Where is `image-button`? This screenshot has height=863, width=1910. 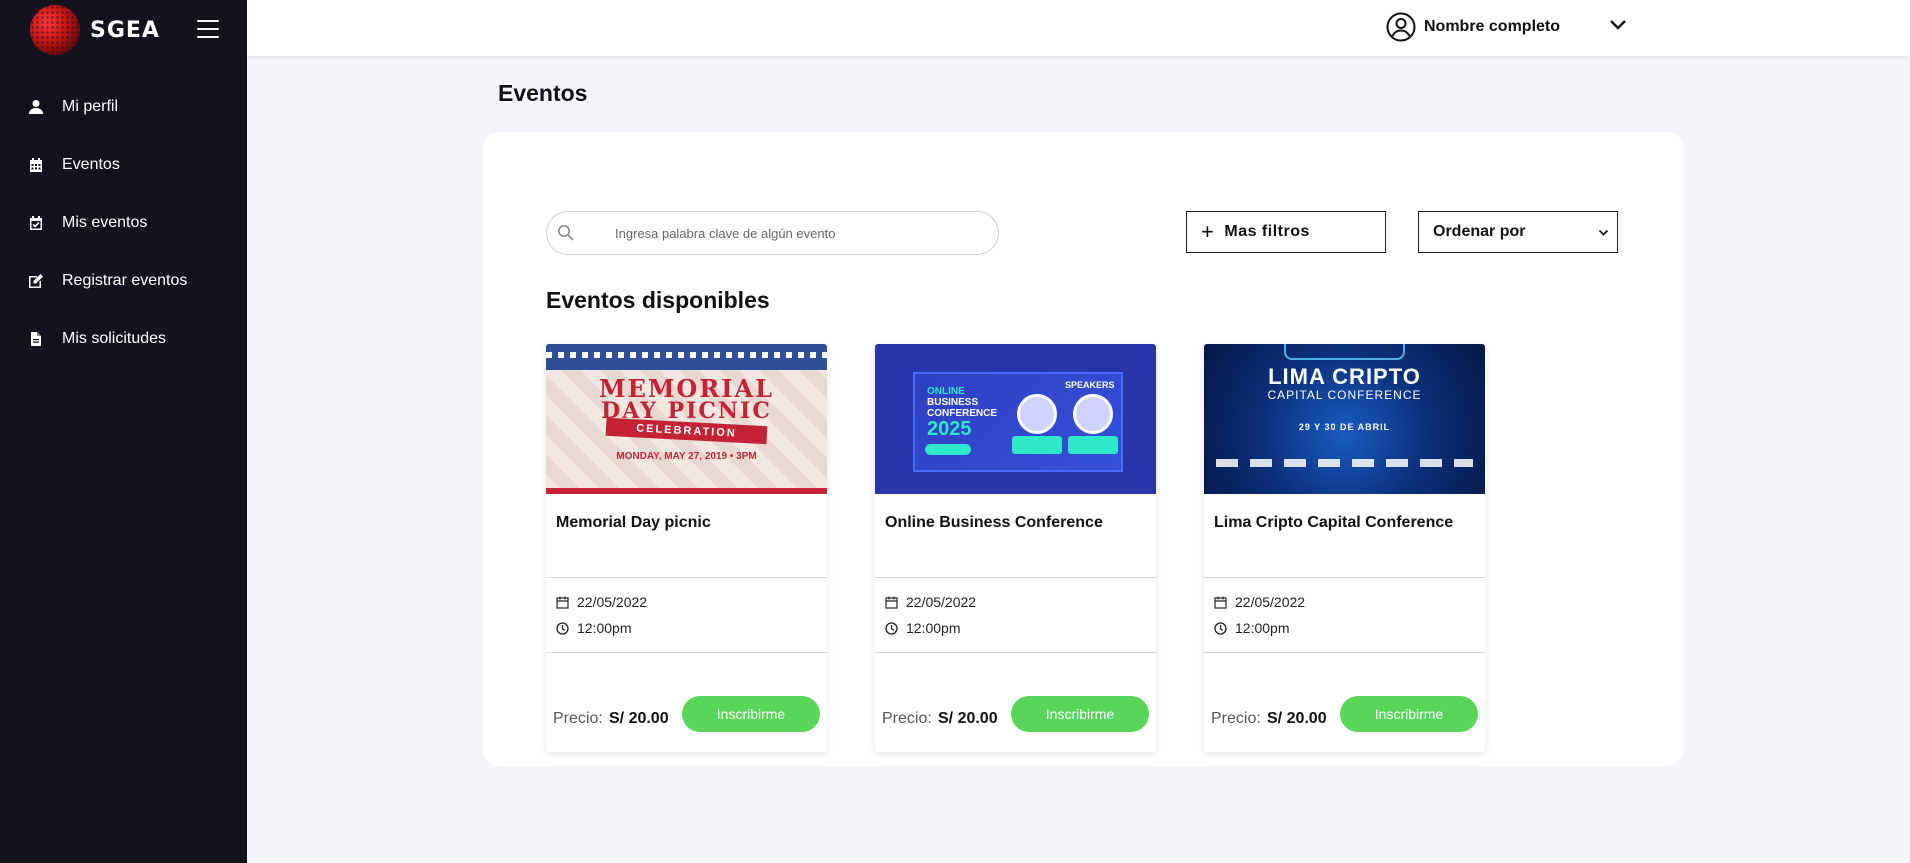
image-button is located at coordinates (948, 449).